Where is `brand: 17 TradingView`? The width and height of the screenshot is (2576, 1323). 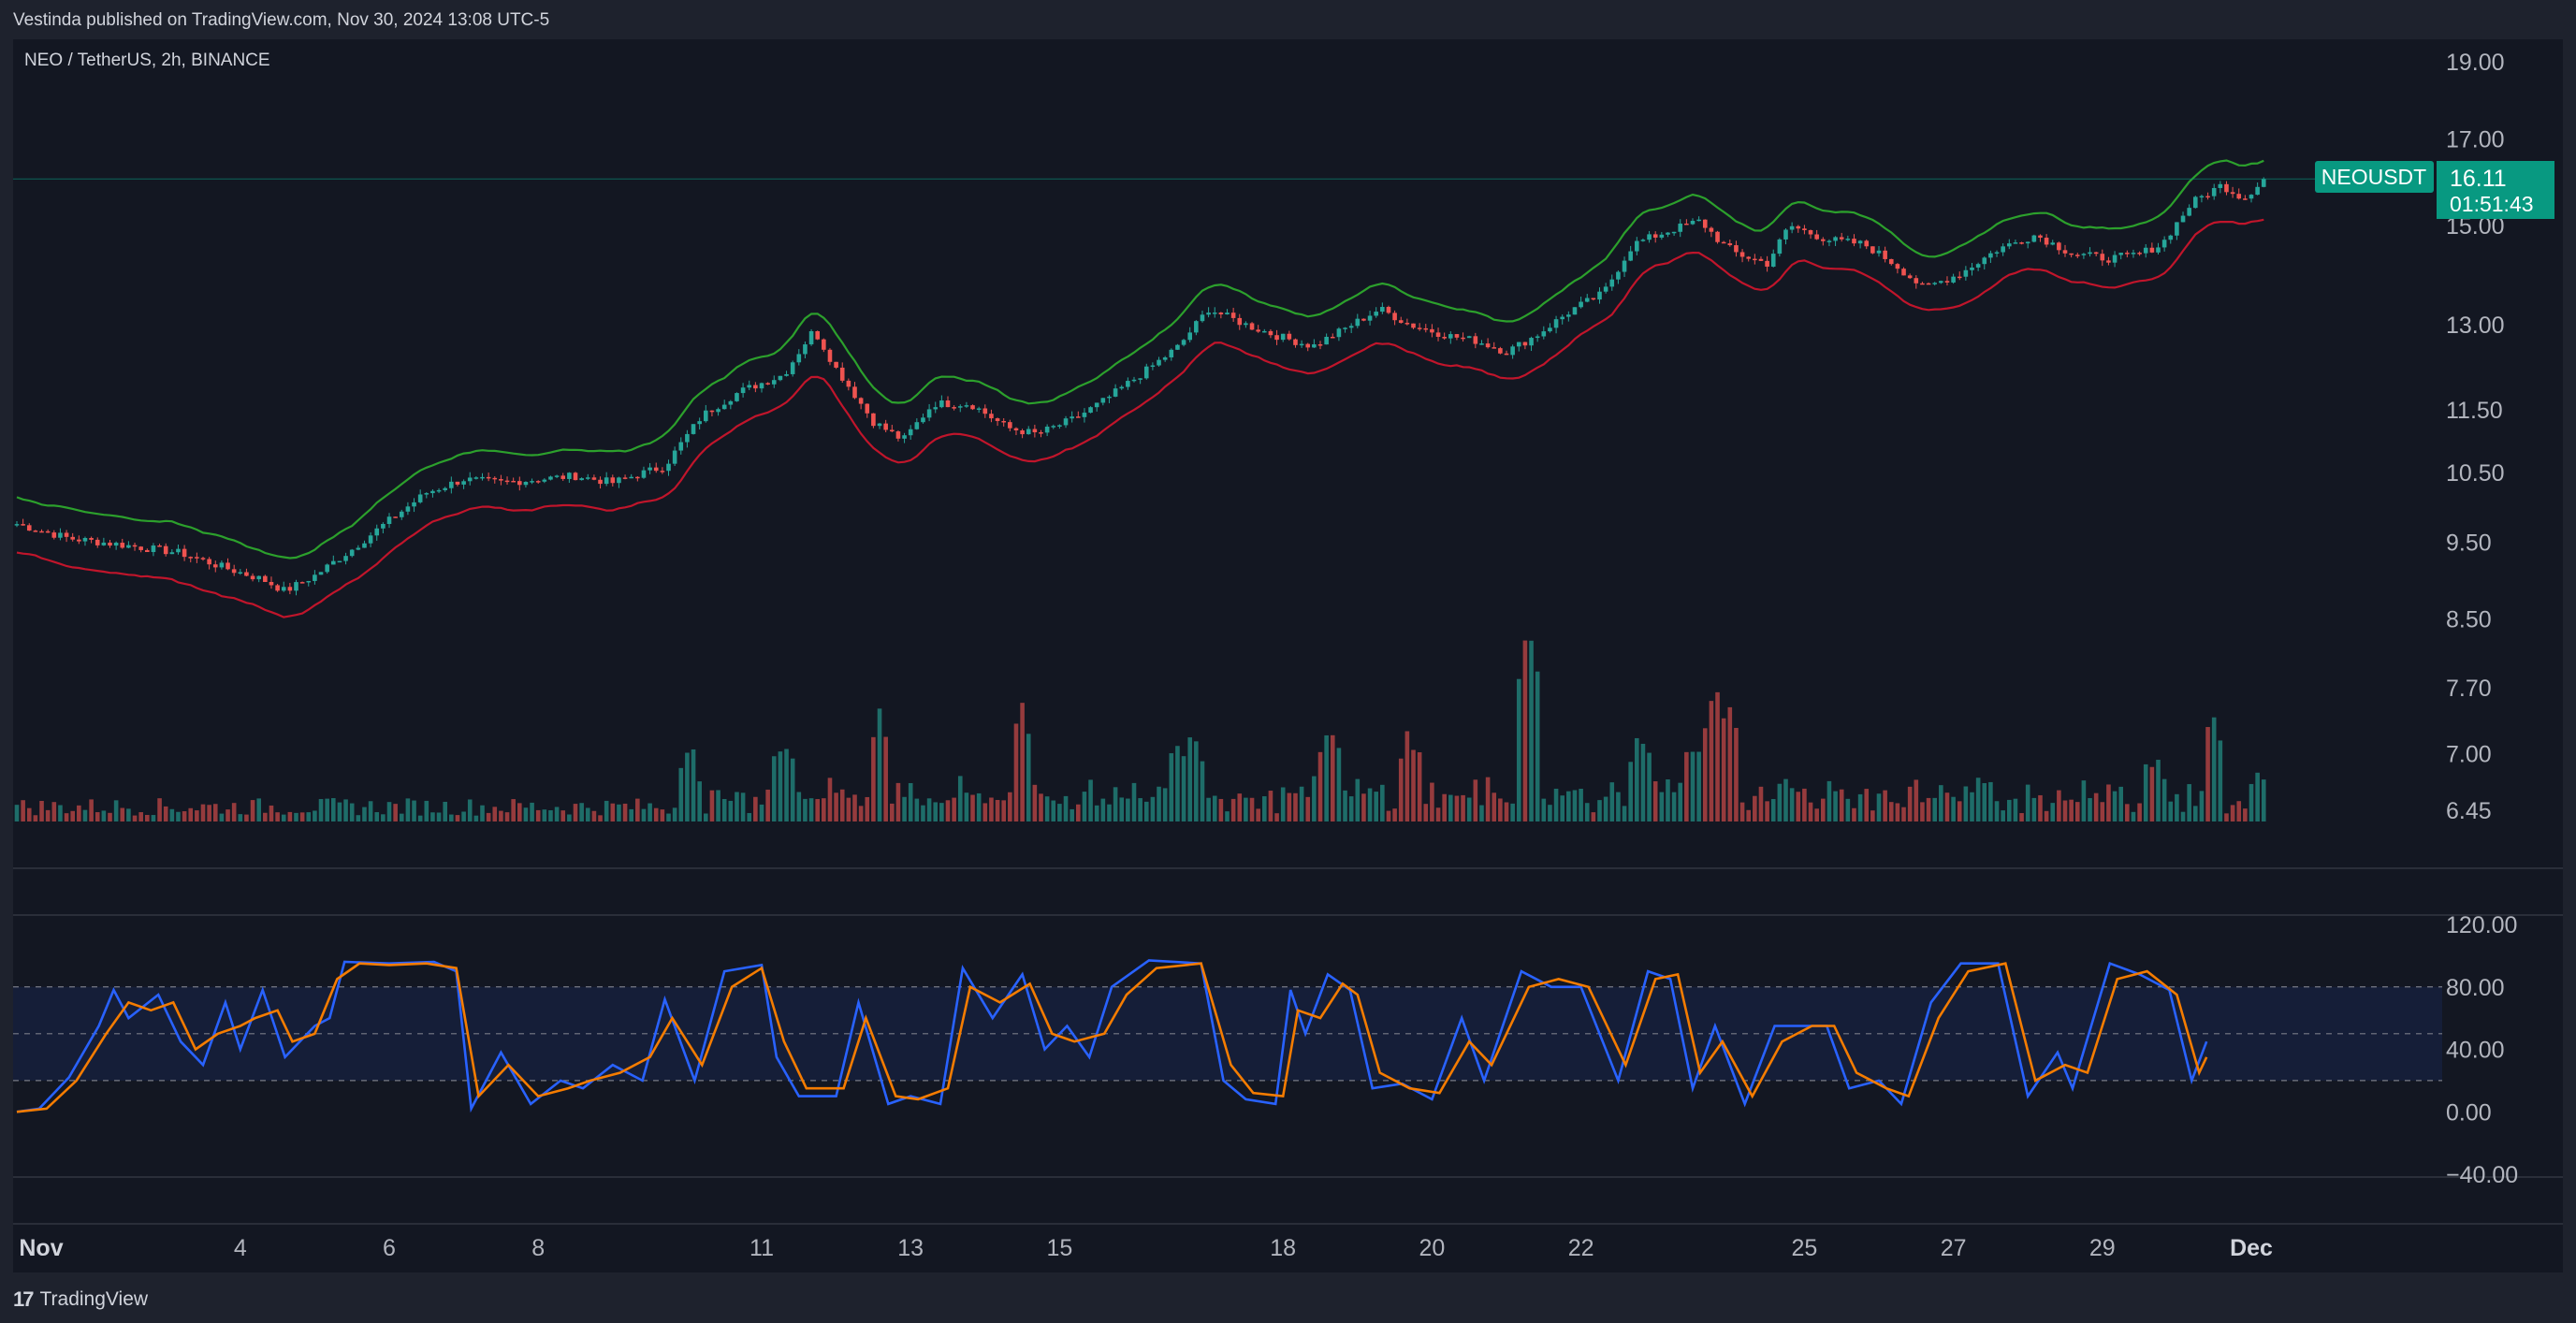 brand: 17 TradingView is located at coordinates (80, 1300).